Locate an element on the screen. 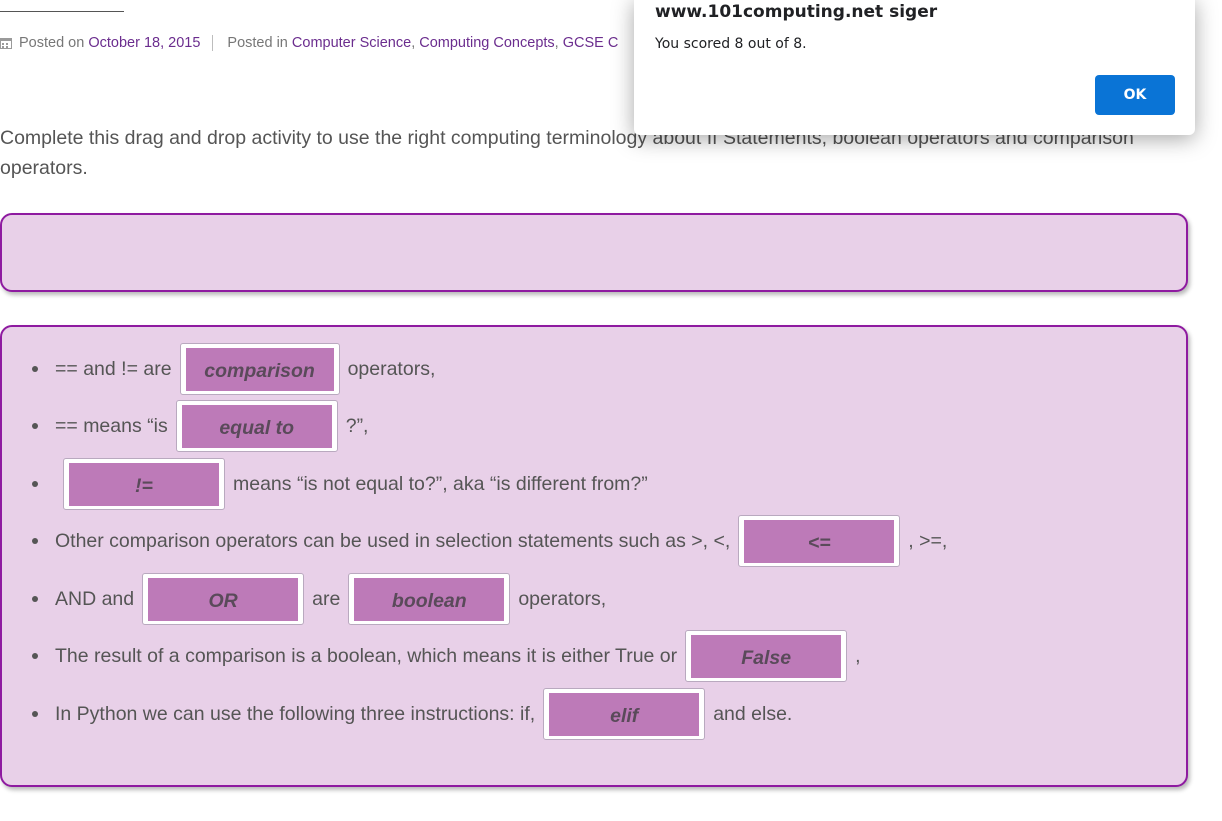 The image size is (1222, 821). answer-tile: boolean is located at coordinates (429, 599).